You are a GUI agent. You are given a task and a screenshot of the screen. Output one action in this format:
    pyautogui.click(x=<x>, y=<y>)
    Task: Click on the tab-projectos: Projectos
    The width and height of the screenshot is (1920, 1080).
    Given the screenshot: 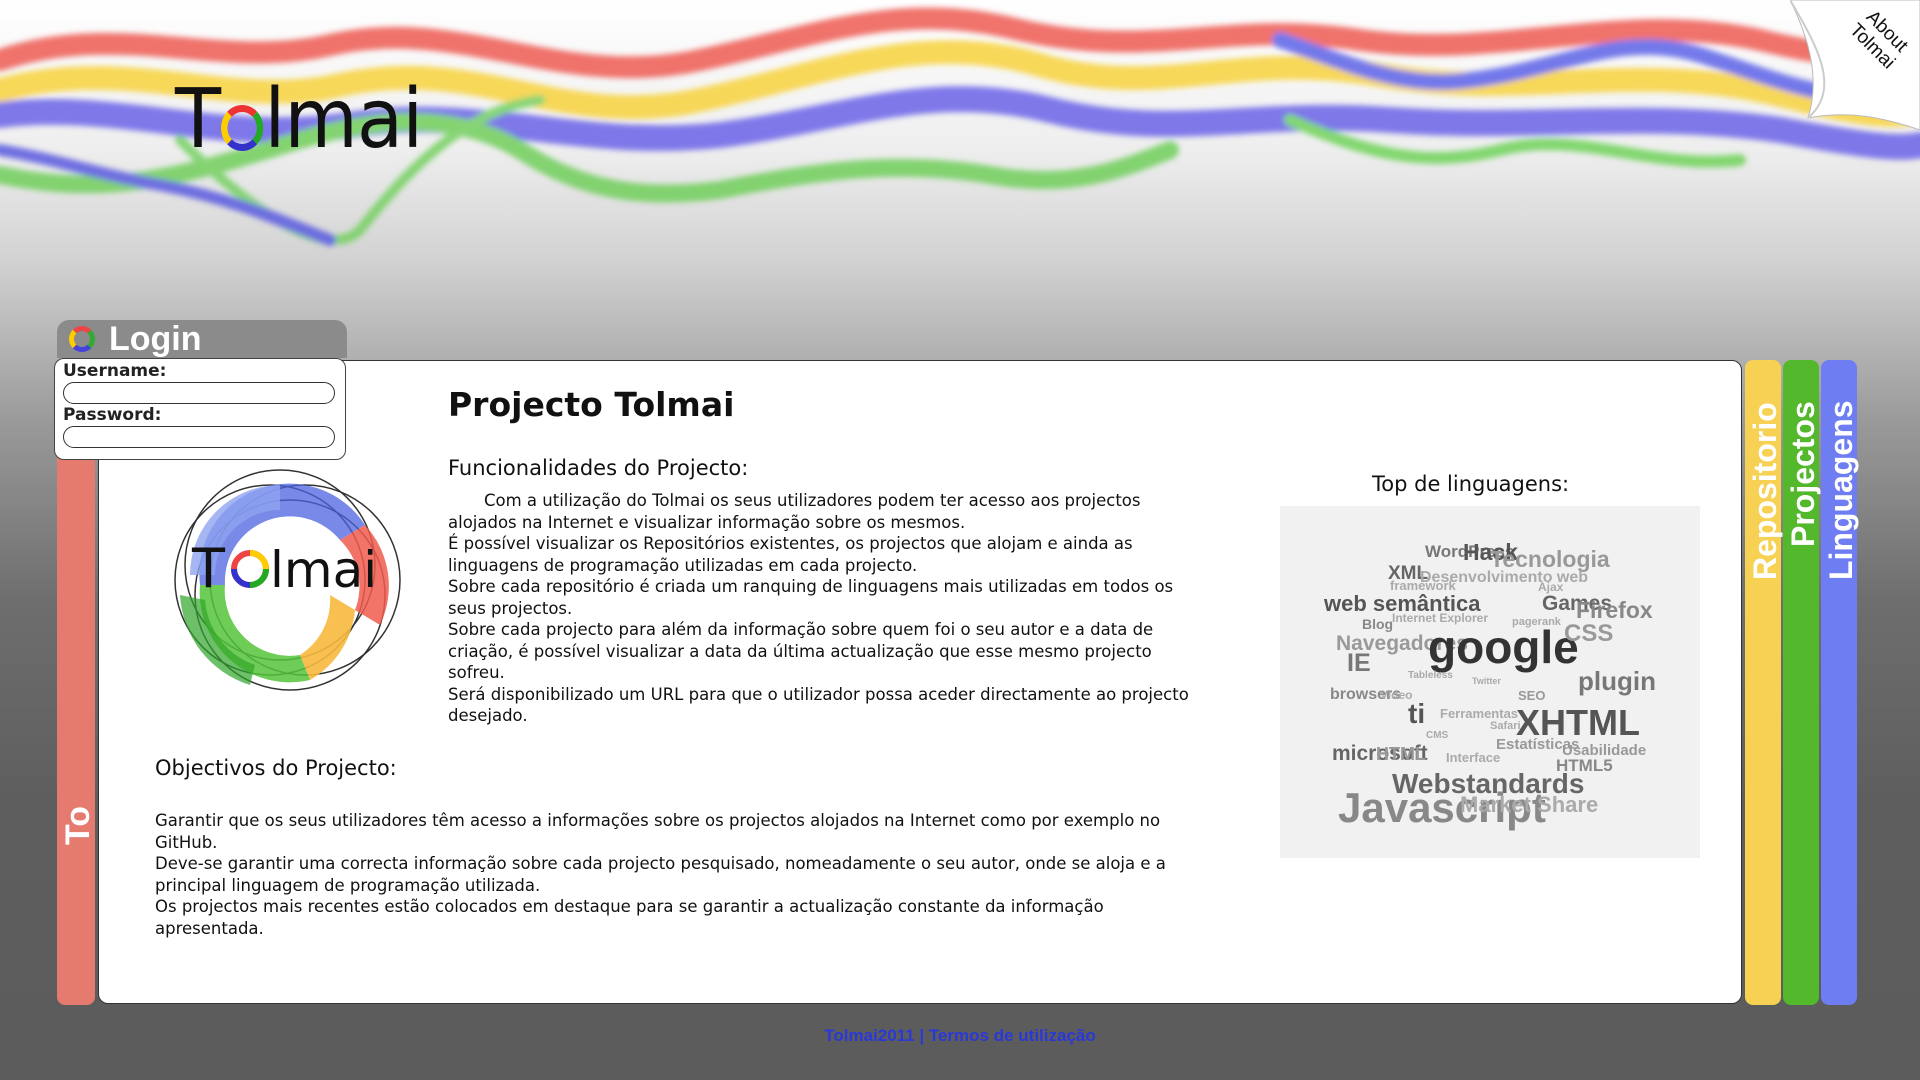 What is the action you would take?
    pyautogui.click(x=1802, y=682)
    